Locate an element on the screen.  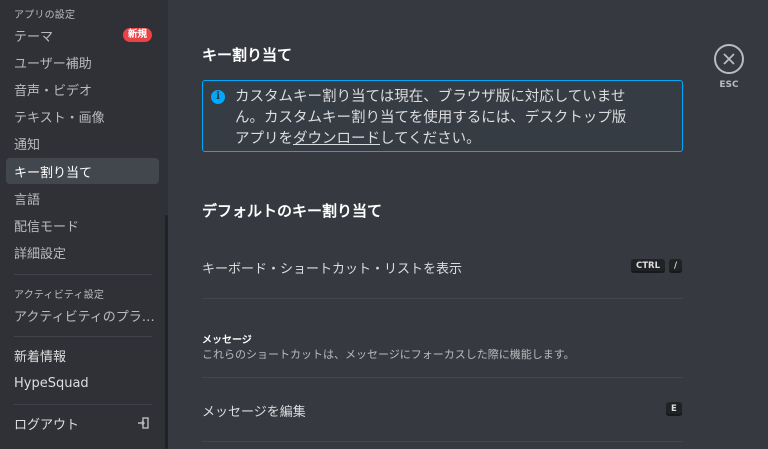
edit-message-keys: E is located at coordinates (674, 409).